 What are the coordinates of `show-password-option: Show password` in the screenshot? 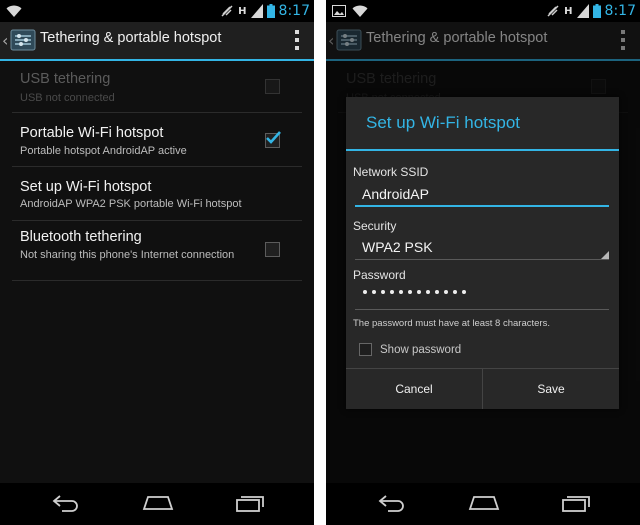 It's located at (410, 349).